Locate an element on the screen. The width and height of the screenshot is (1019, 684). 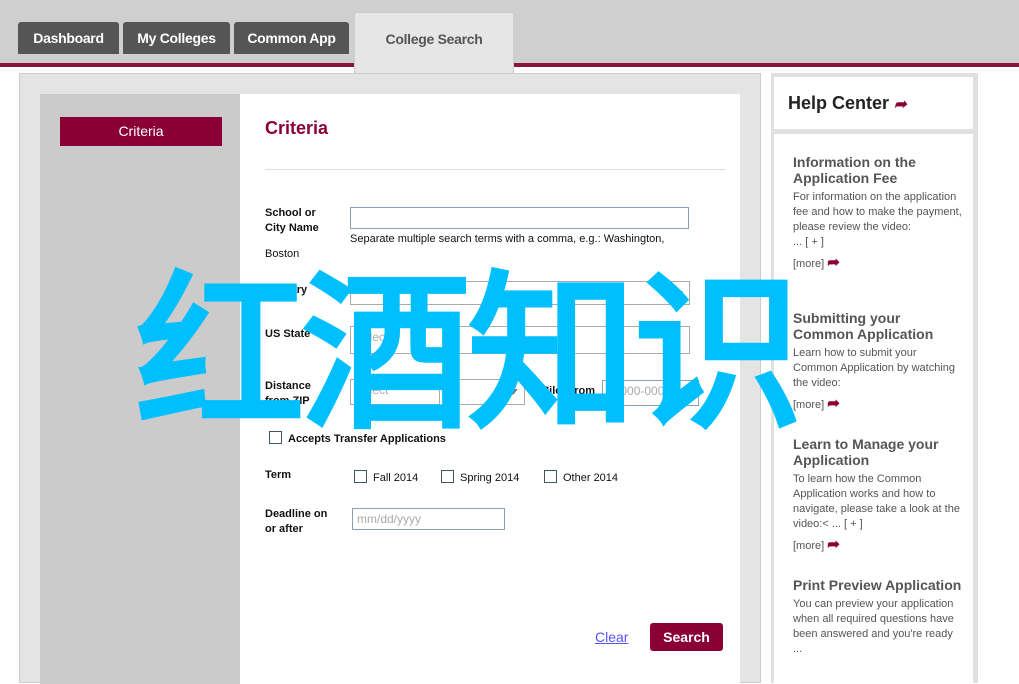
term-checkbox-other is located at coordinates (550, 476).